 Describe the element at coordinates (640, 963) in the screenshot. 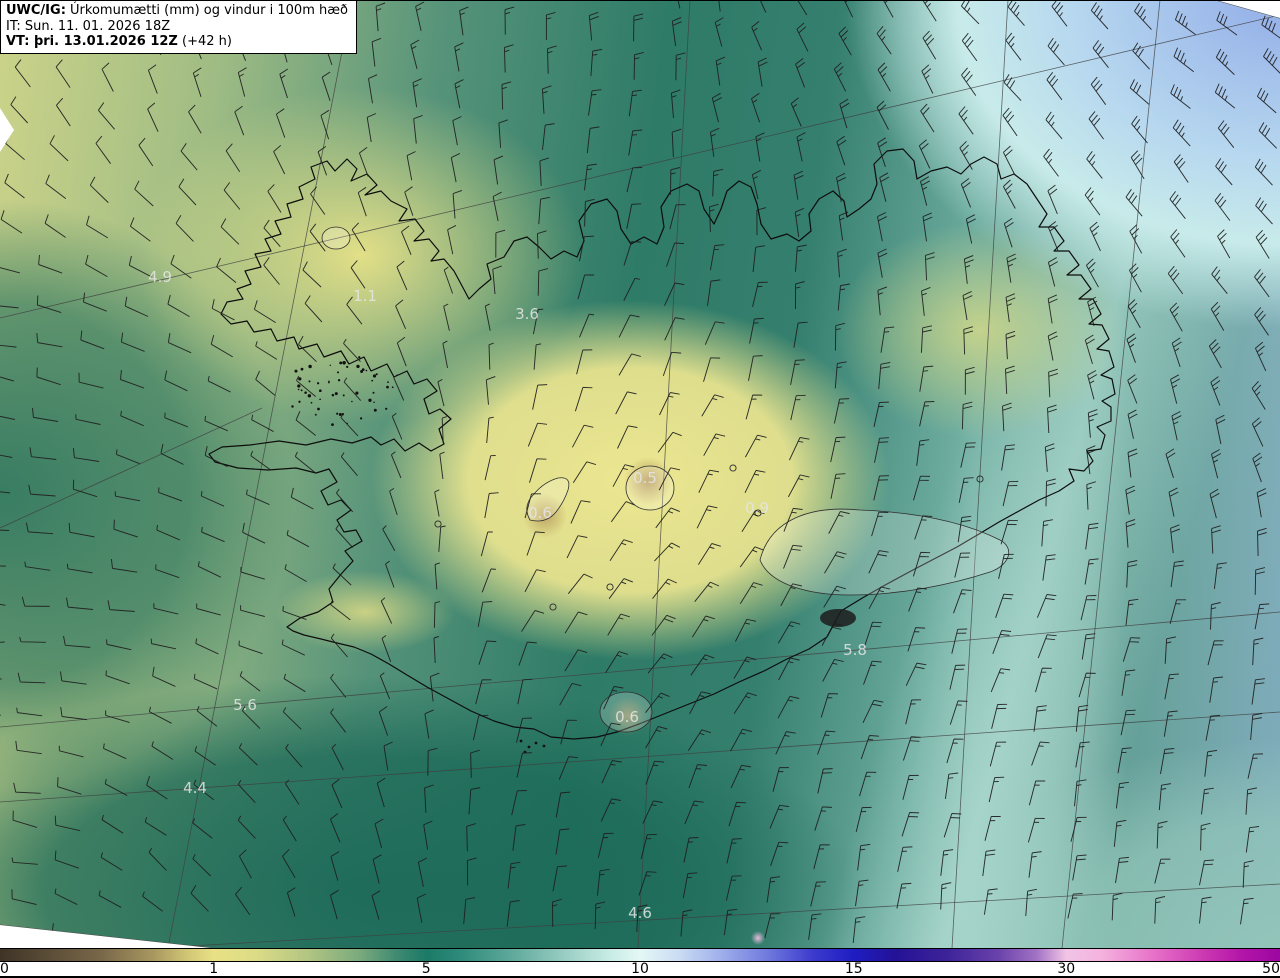

I see `colorbar: 0 1 5 10 15 30 50` at that location.